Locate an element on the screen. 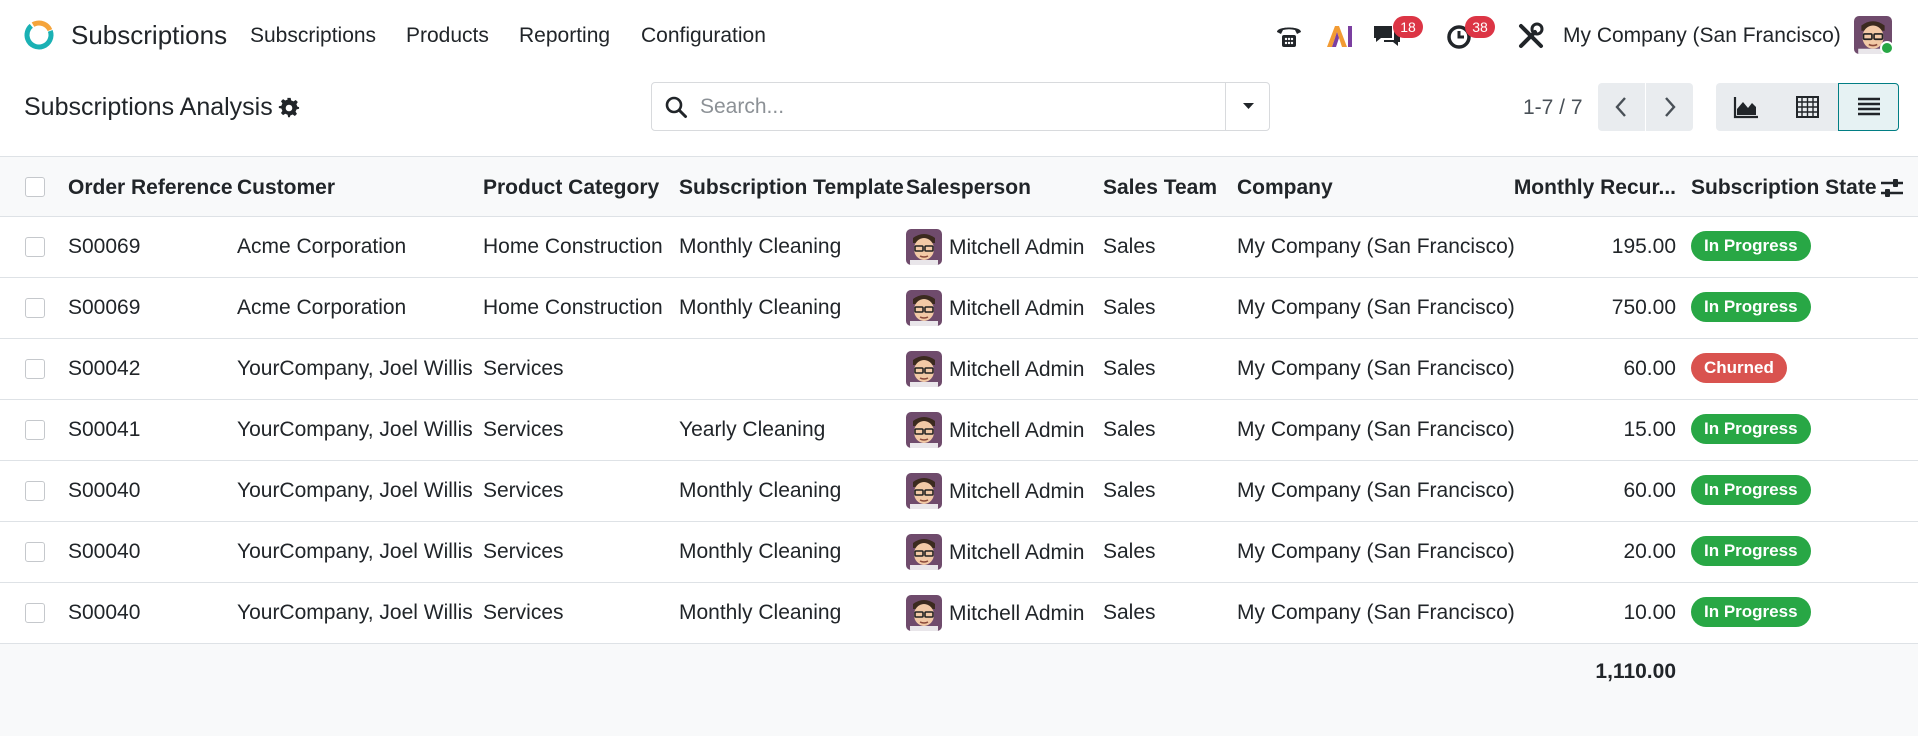 This screenshot has width=1918, height=736. online-status-dot is located at coordinates (1887, 48).